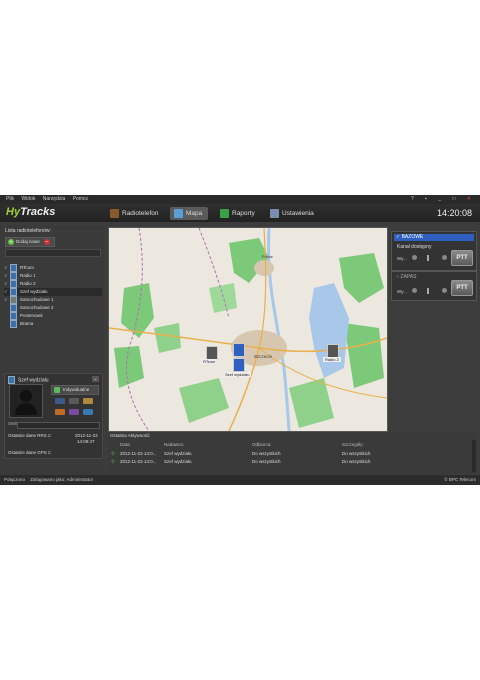  Describe the element at coordinates (11, 241) in the screenshot. I see `plus-icon: +` at that location.